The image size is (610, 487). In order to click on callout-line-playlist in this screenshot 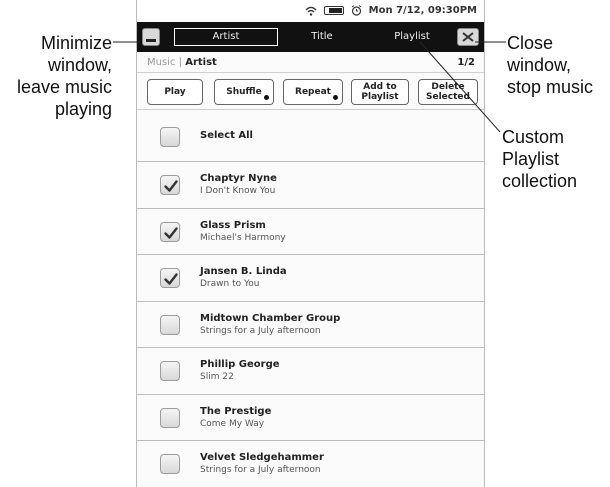, I will do `click(460, 87)`.